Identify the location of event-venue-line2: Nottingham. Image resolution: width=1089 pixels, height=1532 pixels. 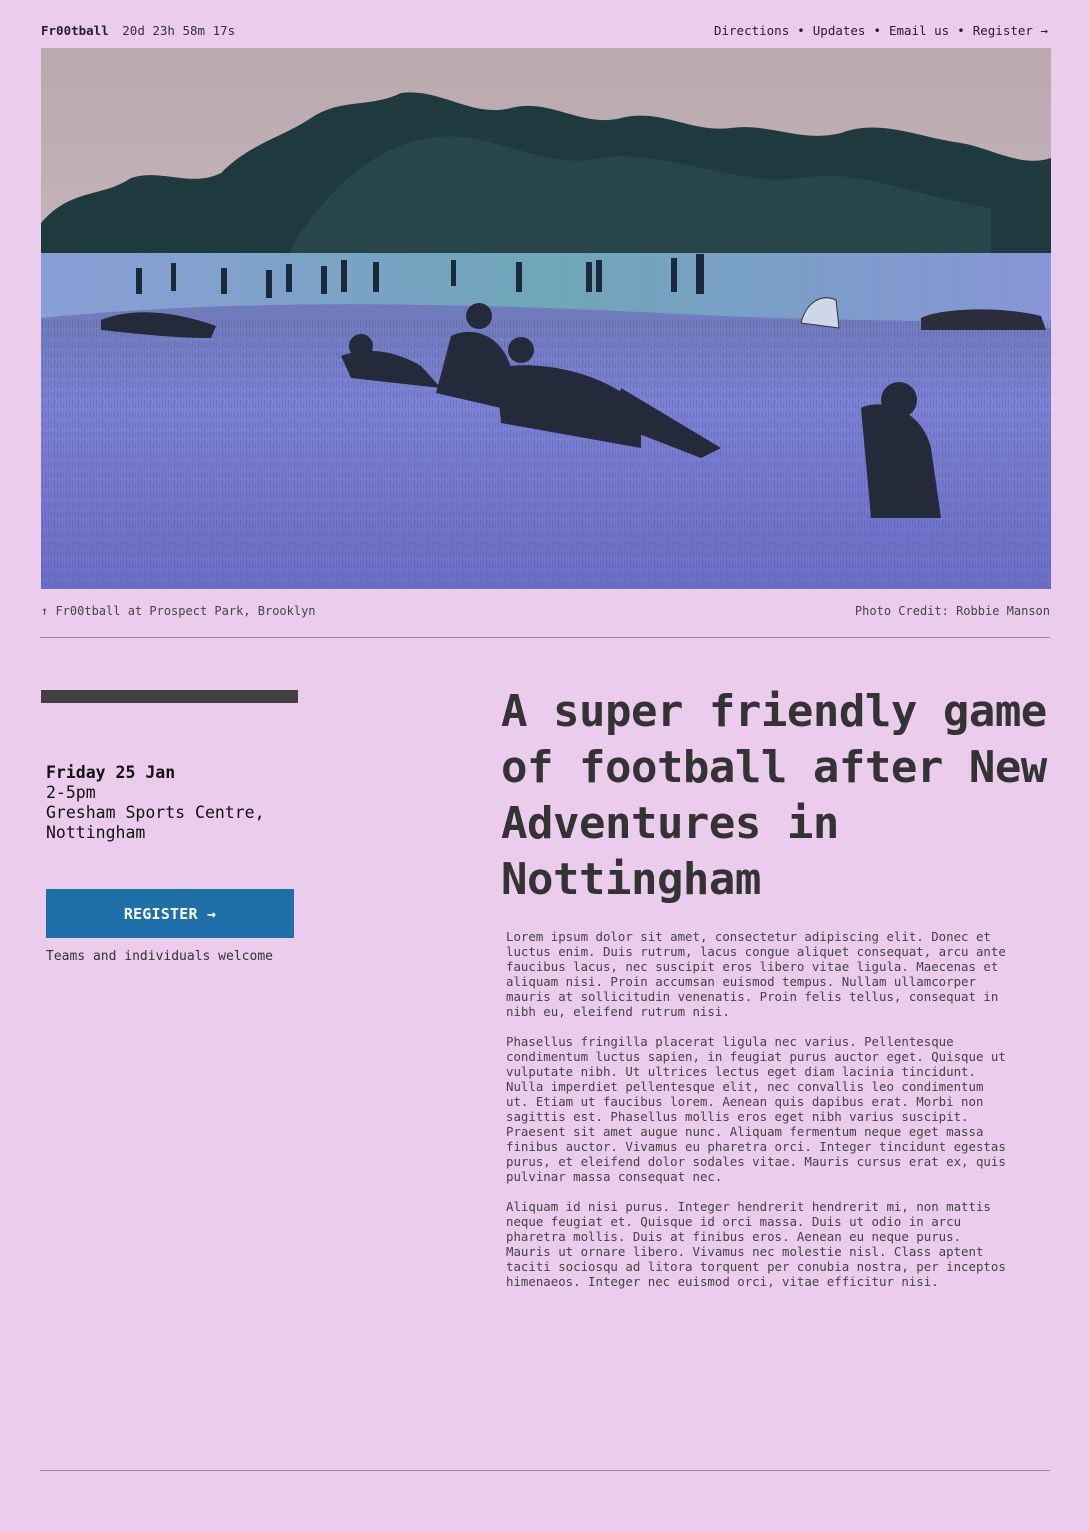
(96, 832).